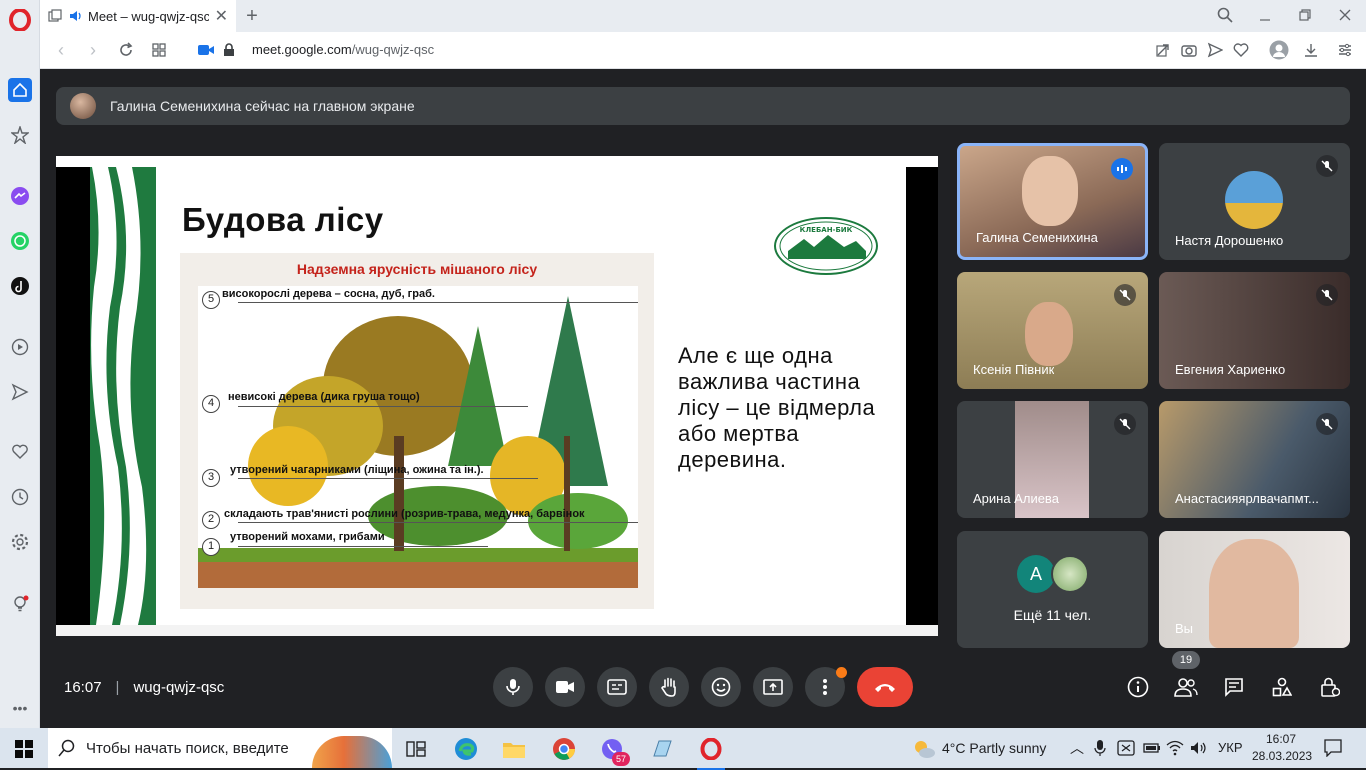 This screenshot has width=1366, height=770. I want to click on presenter-avatar, so click(83, 106).